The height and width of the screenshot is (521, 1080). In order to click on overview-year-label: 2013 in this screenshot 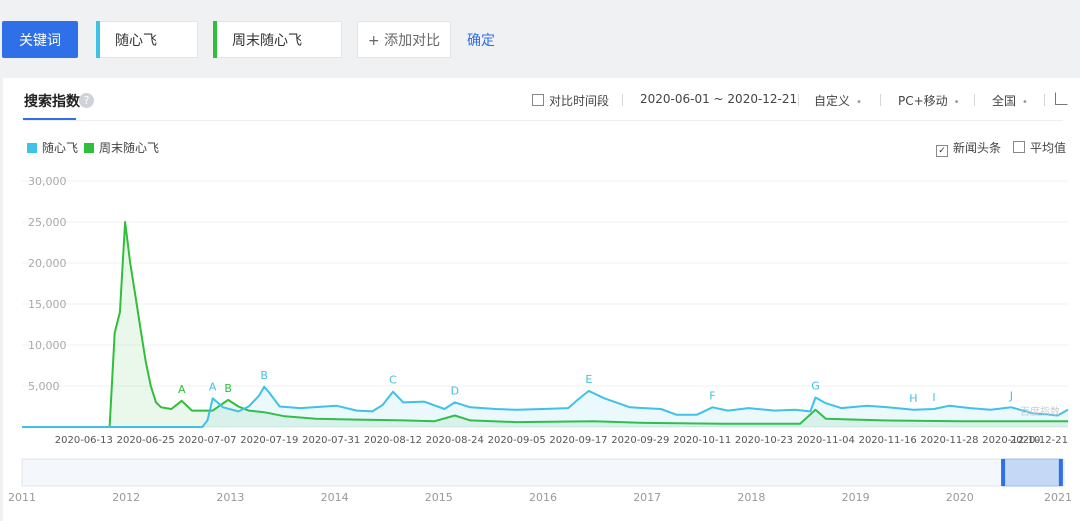, I will do `click(230, 497)`.